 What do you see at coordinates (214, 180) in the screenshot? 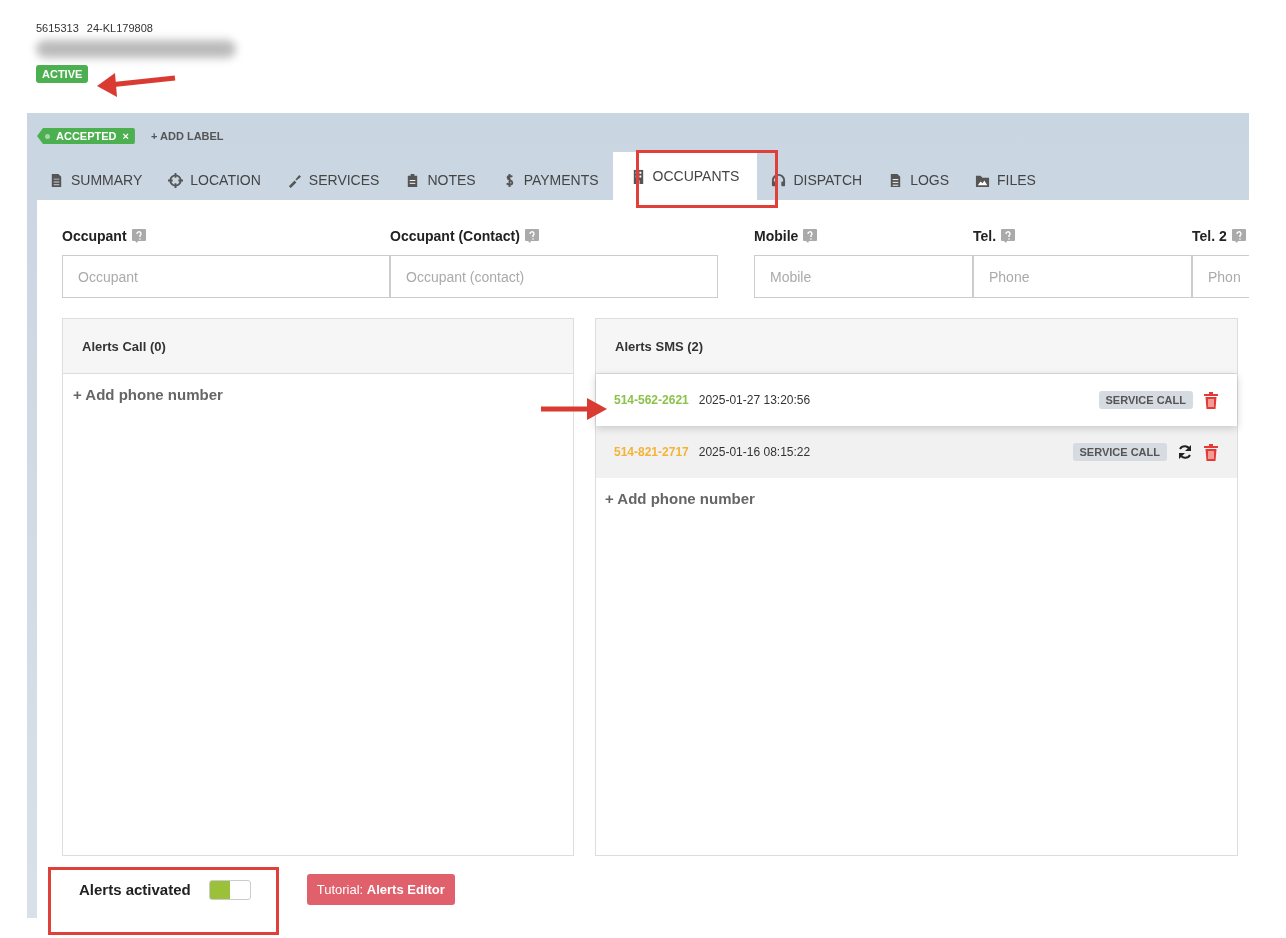
I see `tab: LOCATION` at bounding box center [214, 180].